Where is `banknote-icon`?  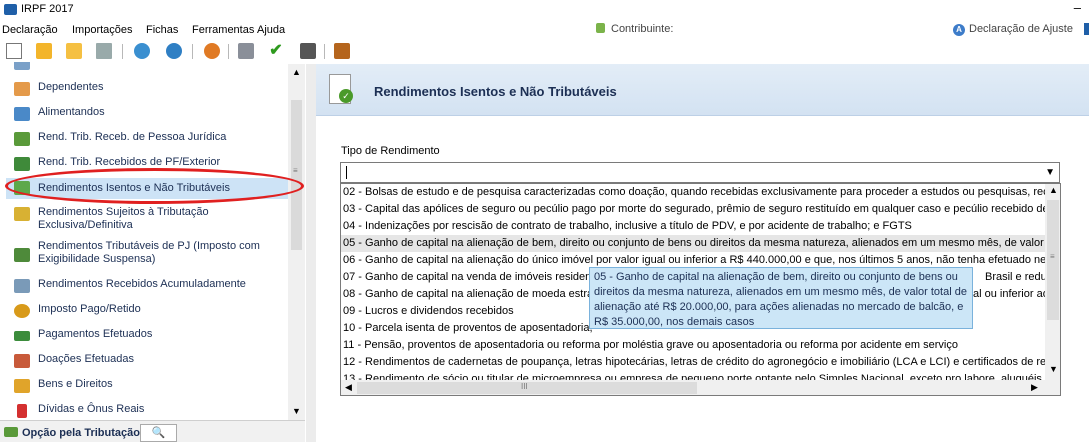 banknote-icon is located at coordinates (22, 336).